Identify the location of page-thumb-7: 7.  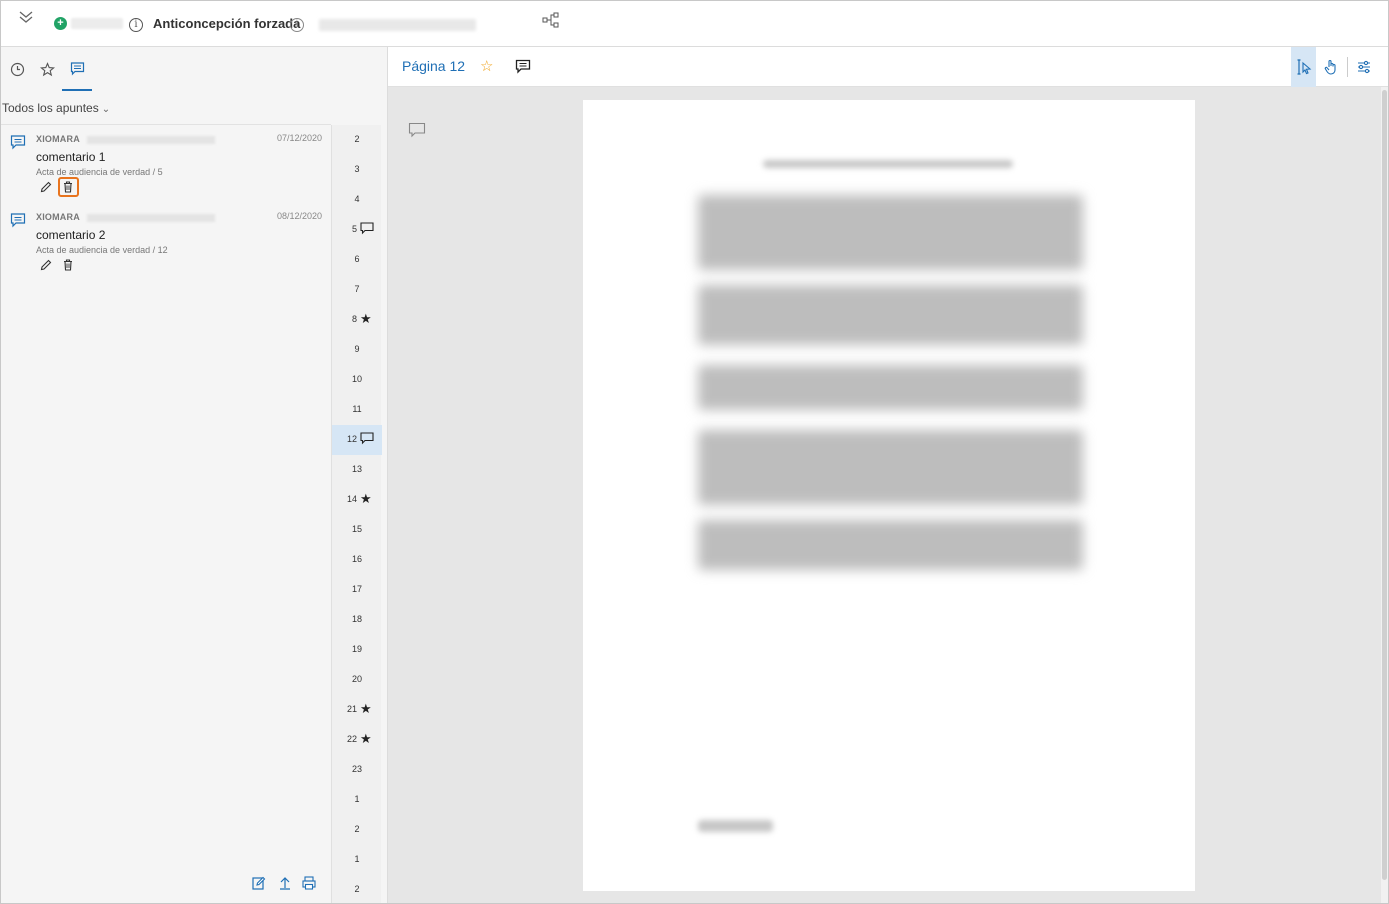
(357, 290).